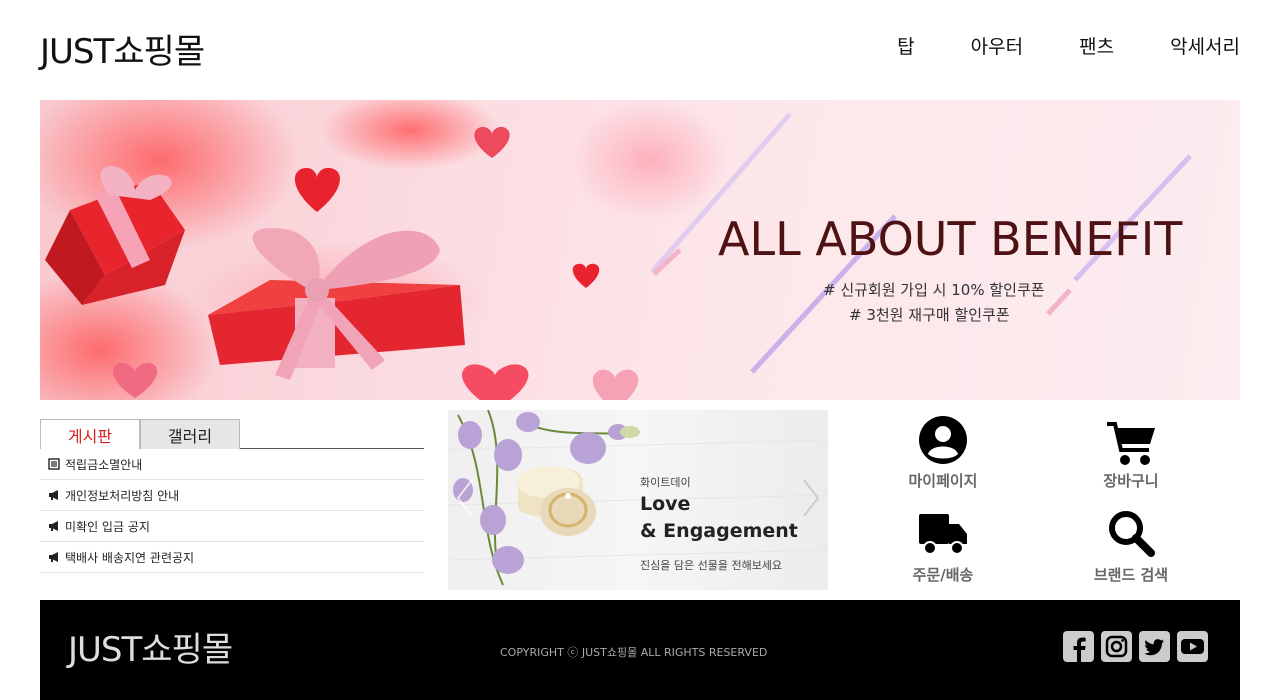  I want to click on promo-description: 진심을 담은 선물을 전해보세요, so click(711, 565).